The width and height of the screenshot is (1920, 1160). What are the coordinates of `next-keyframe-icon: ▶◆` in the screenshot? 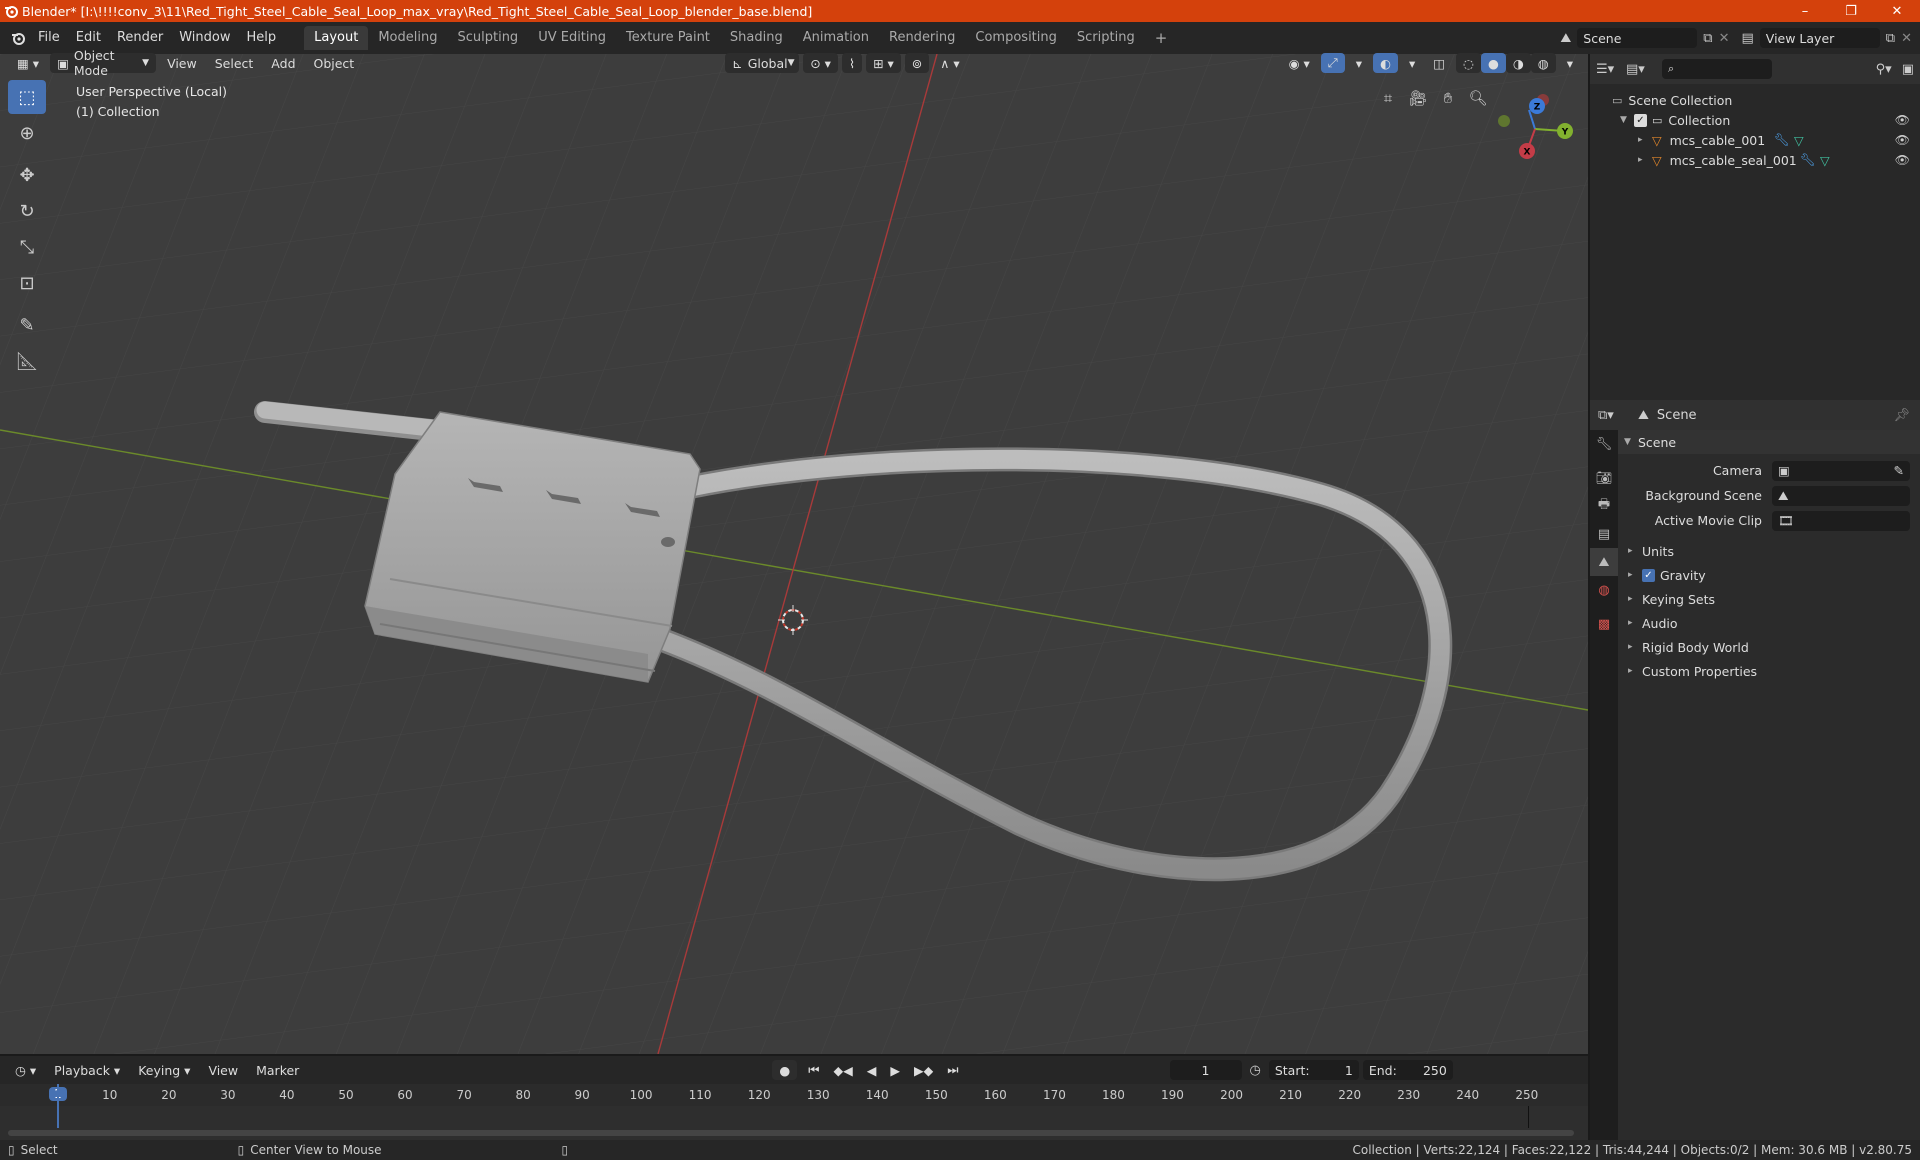 It's located at (923, 1070).